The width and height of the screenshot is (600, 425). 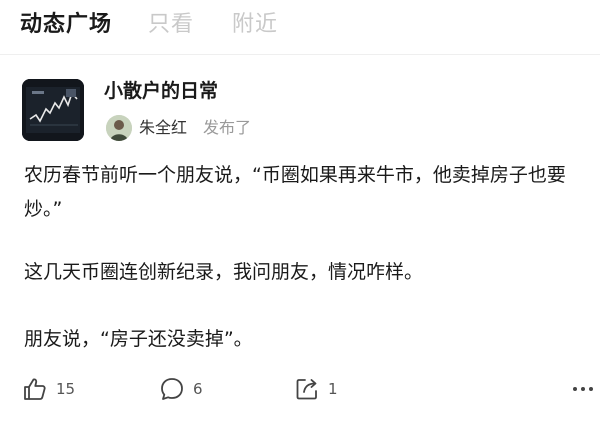 I want to click on author-name: 朱全红, so click(x=163, y=128).